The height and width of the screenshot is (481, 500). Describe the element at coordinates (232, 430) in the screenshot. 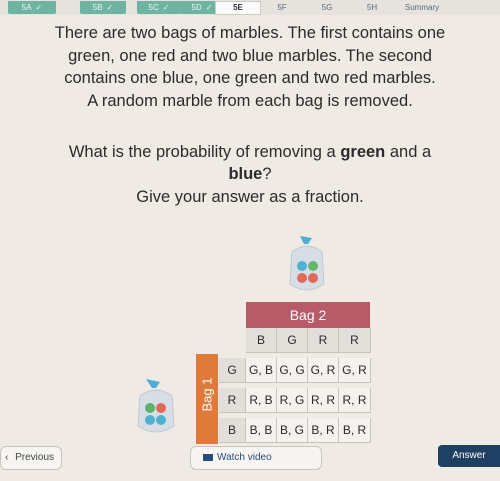

I see `row-header: B` at that location.